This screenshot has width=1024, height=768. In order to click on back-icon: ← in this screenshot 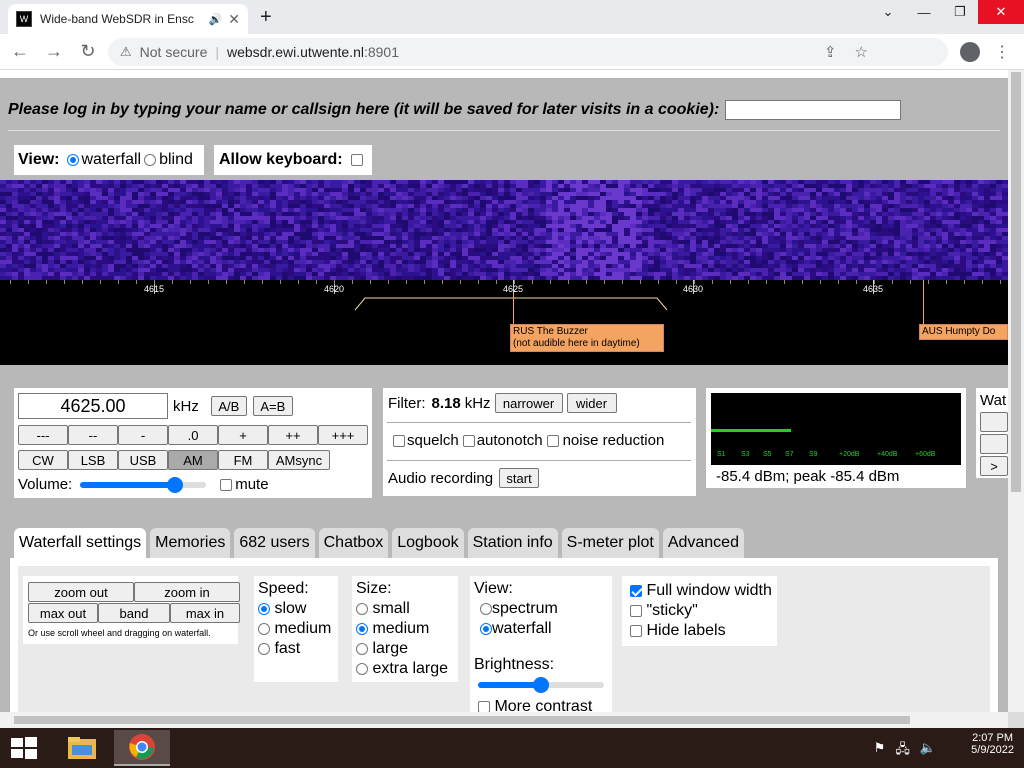, I will do `click(20, 51)`.